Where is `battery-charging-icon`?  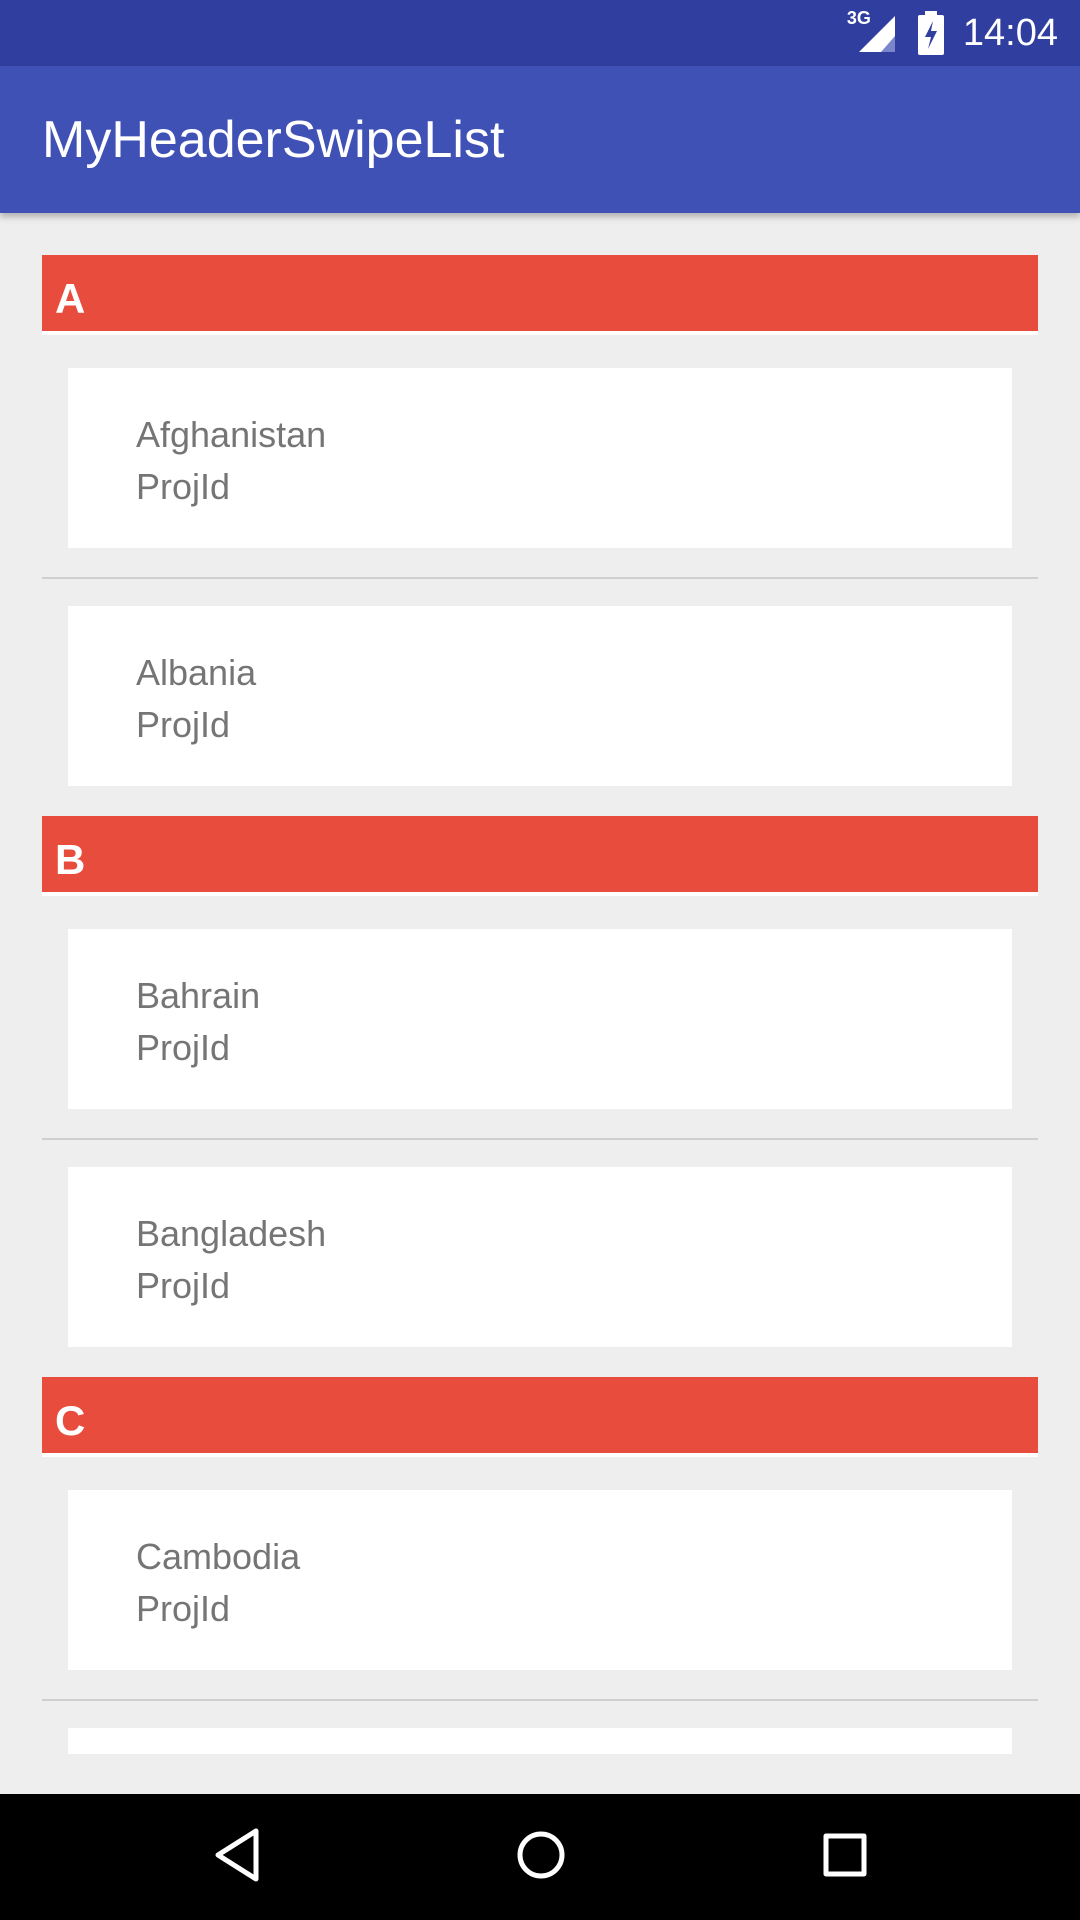
battery-charging-icon is located at coordinates (931, 33).